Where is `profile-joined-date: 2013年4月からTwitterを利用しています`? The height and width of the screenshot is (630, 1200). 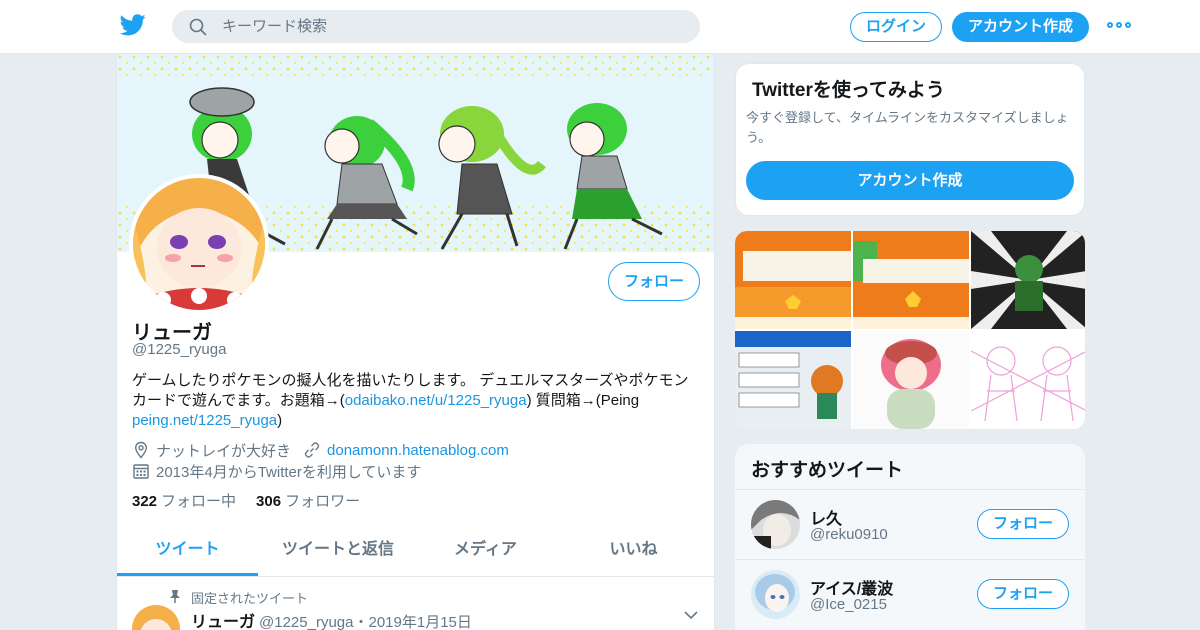 profile-joined-date: 2013年4月からTwitterを利用しています is located at coordinates (289, 472).